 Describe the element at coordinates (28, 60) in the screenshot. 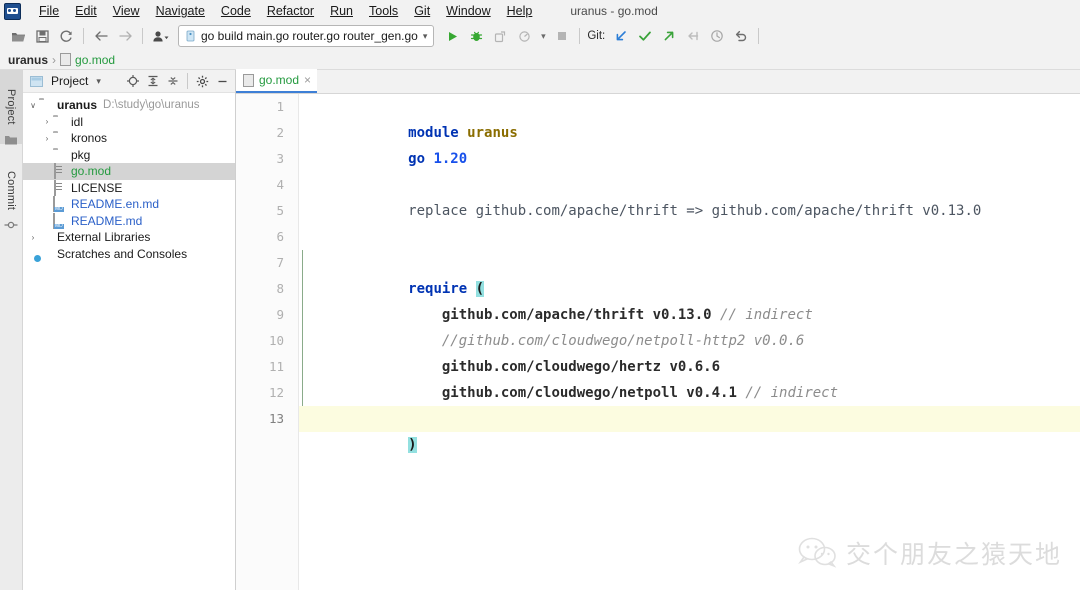

I see `breadcrumb-project: uranus` at that location.